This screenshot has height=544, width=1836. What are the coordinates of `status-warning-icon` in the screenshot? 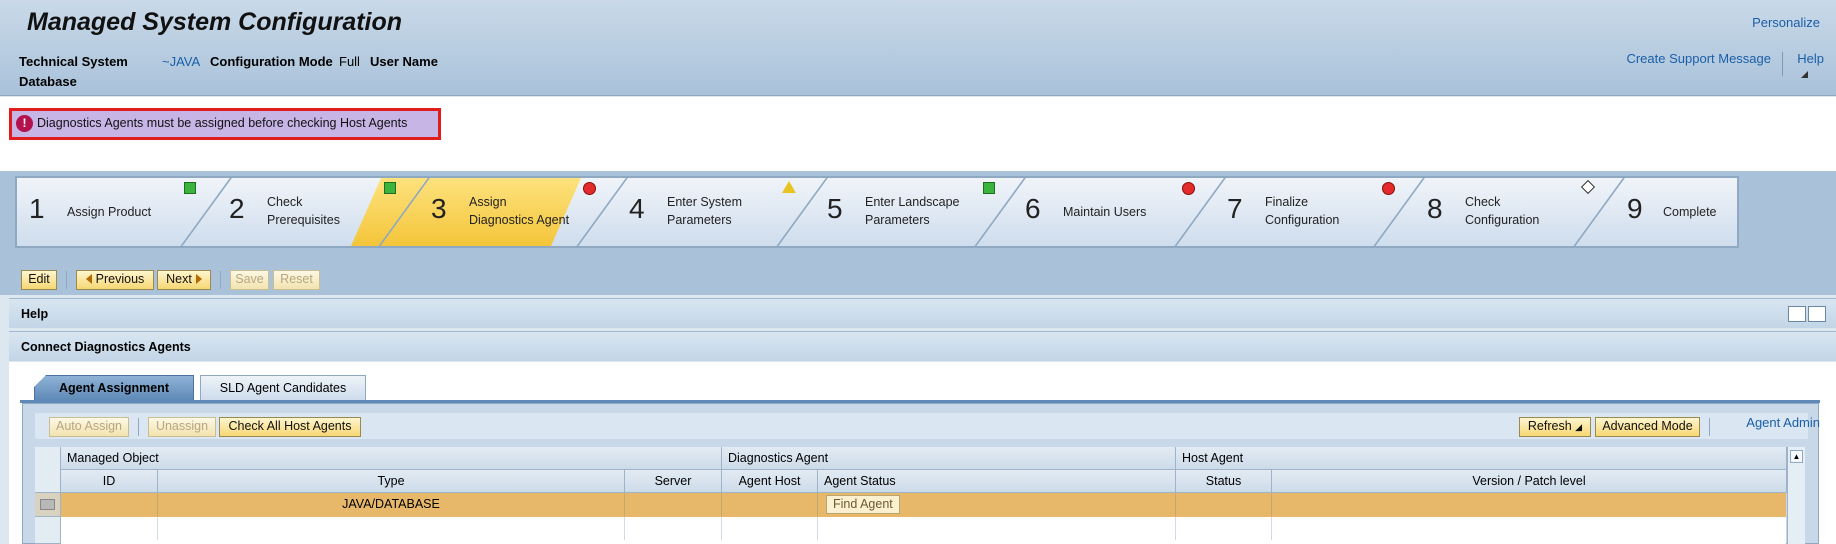 It's located at (789, 187).